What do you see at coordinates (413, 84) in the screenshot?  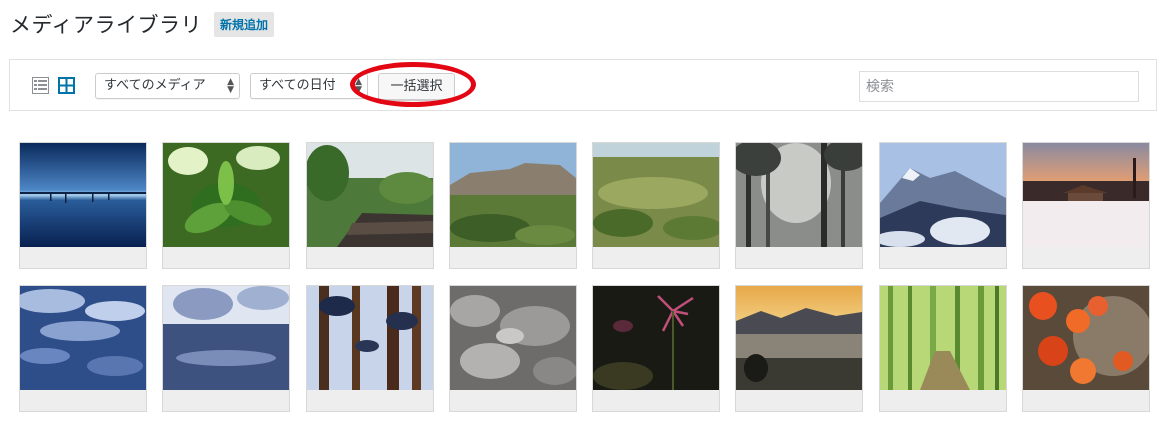 I see `highlight-annotation` at bounding box center [413, 84].